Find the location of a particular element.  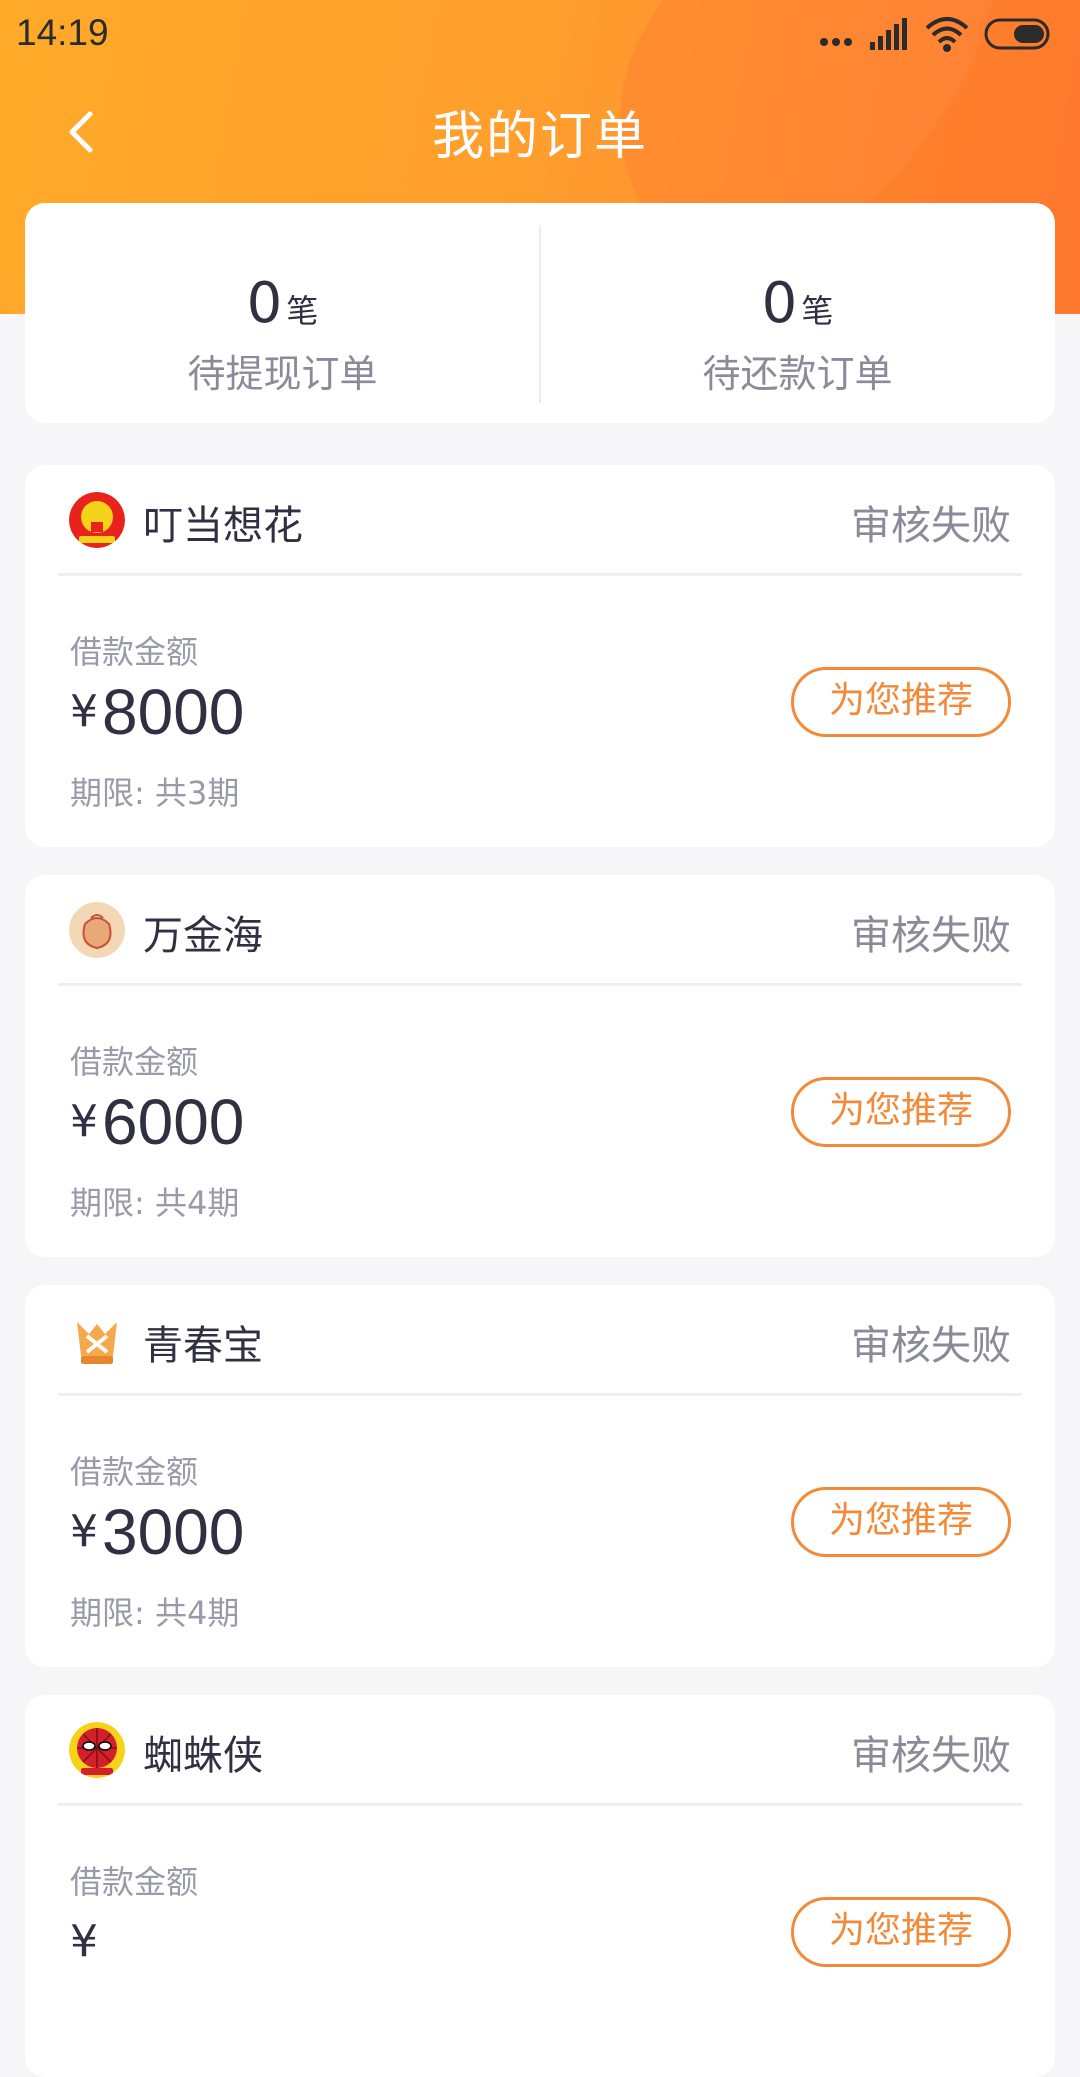

page-title: 我的订单 is located at coordinates (539, 137).